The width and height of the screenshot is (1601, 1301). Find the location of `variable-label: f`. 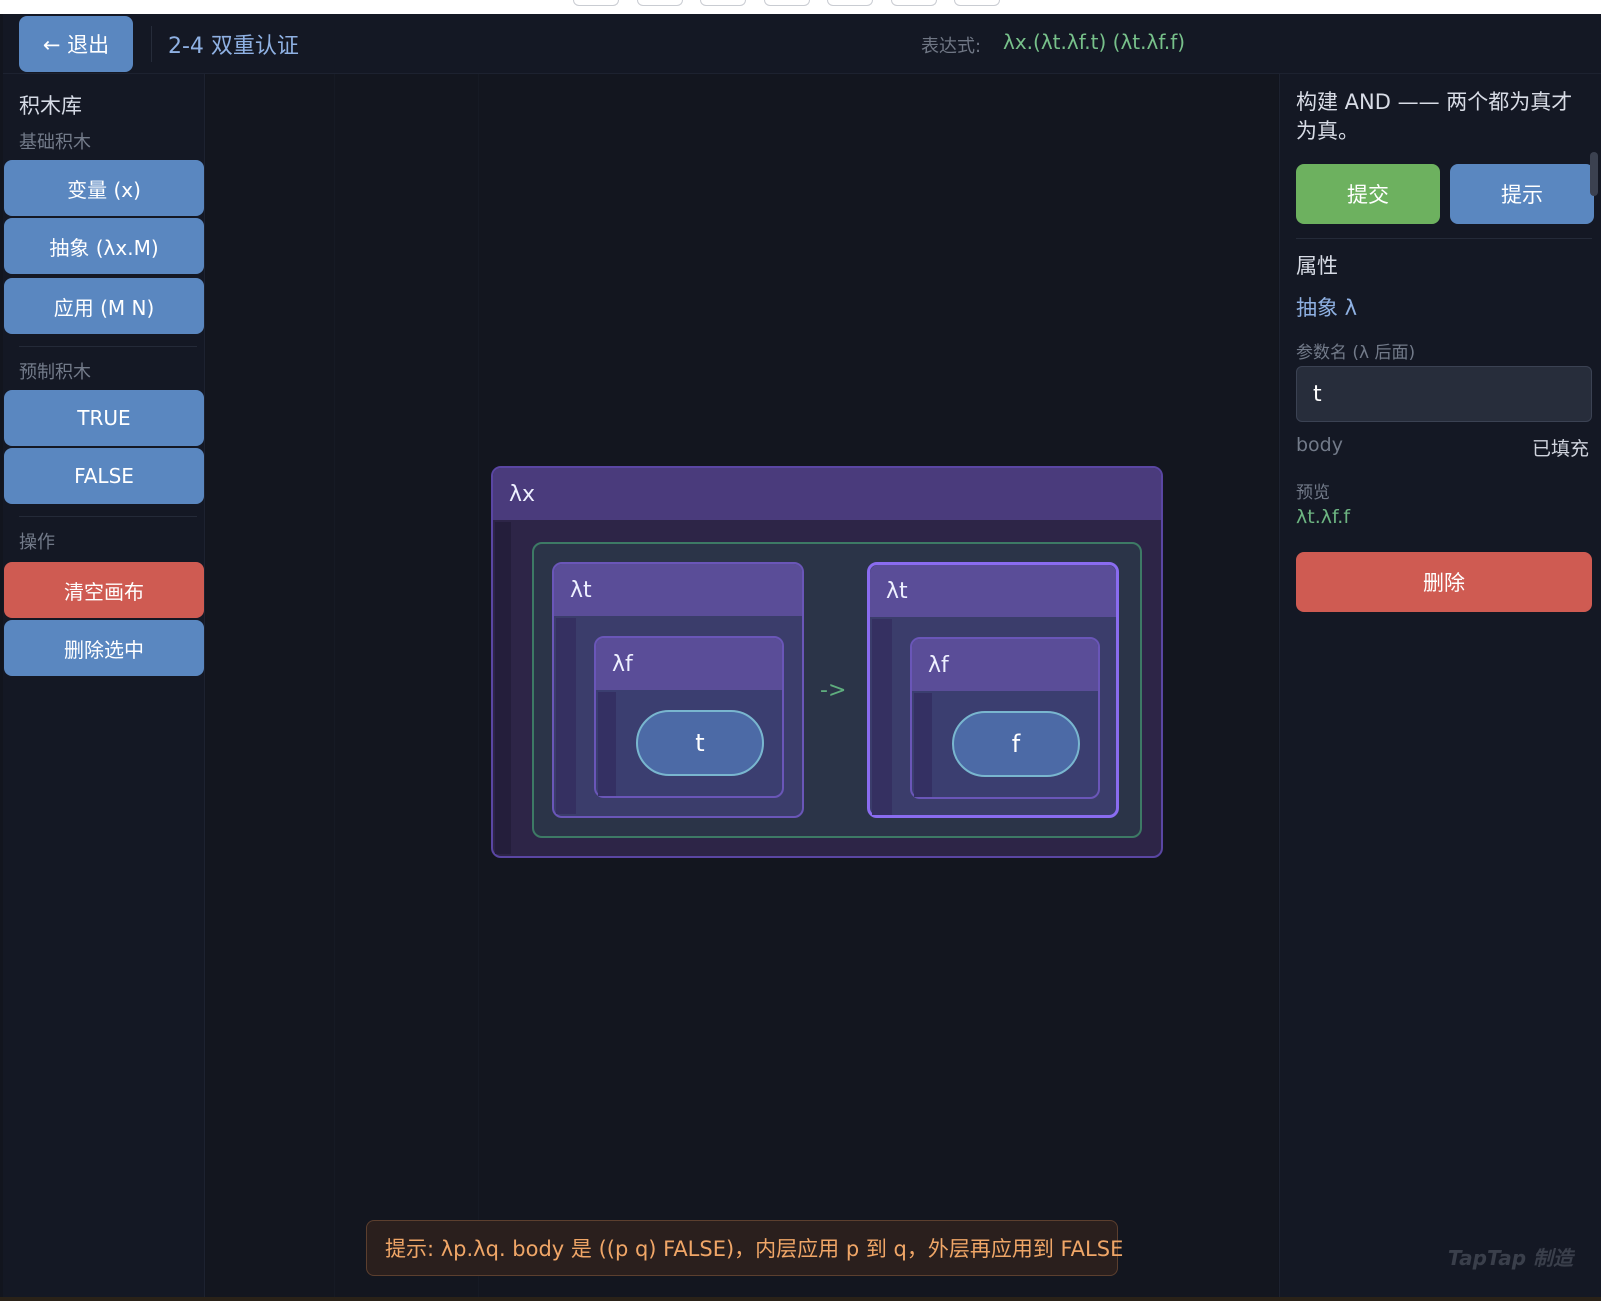

variable-label: f is located at coordinates (1016, 744).